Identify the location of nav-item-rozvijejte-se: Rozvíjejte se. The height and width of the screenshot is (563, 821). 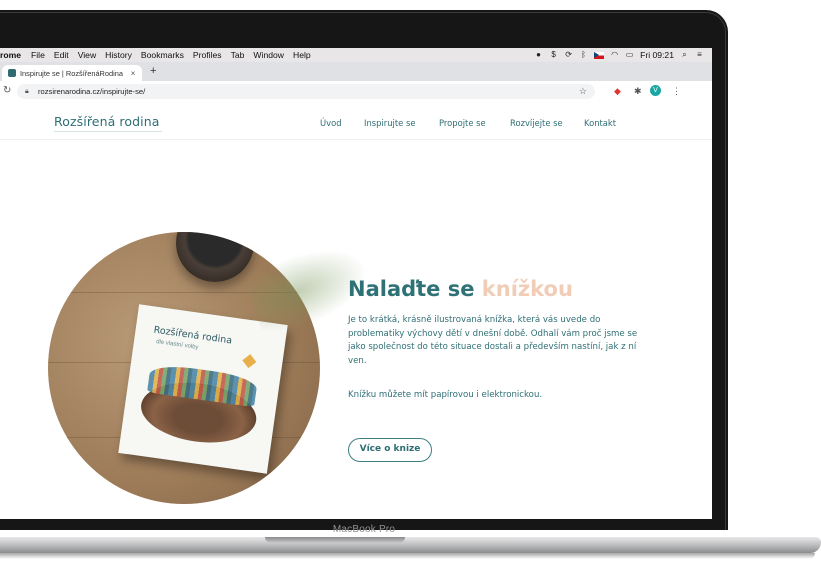
(536, 123).